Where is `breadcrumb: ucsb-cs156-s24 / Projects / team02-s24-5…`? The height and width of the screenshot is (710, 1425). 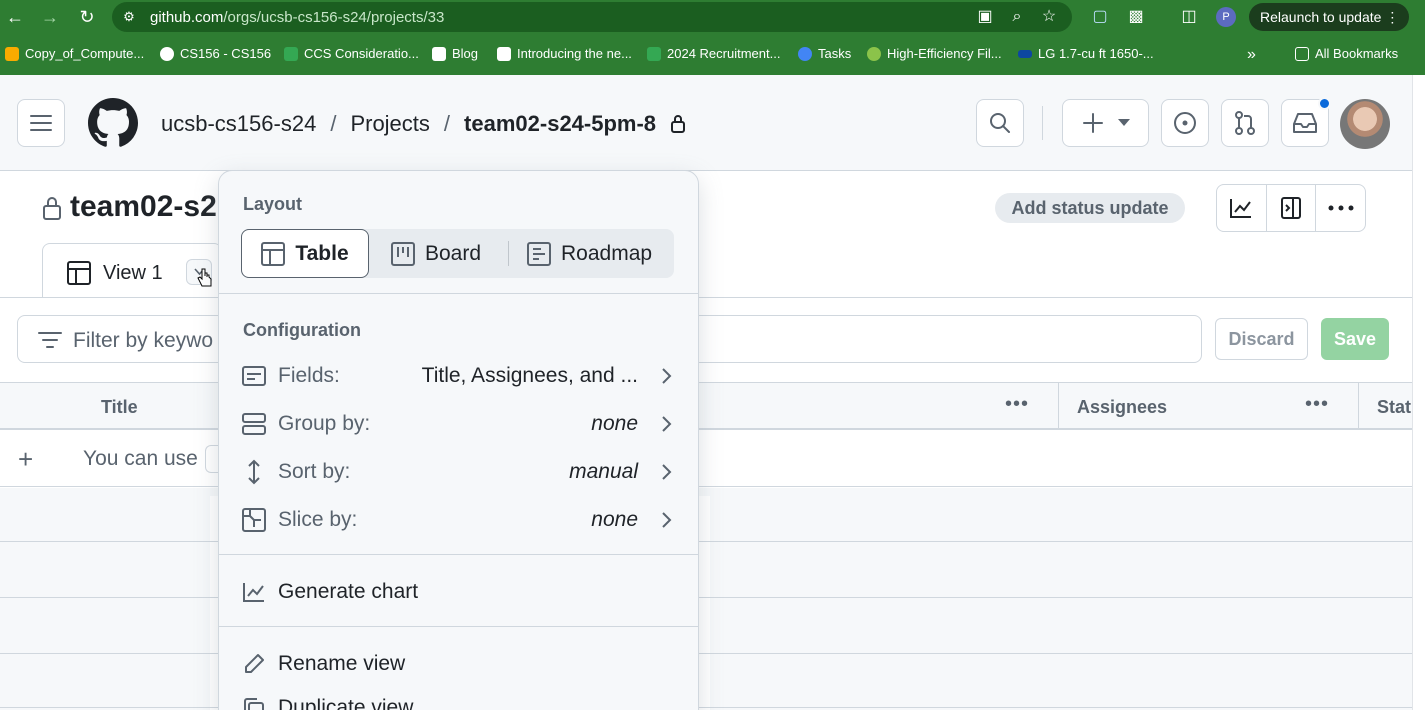 breadcrumb: ucsb-cs156-s24 / Projects / team02-s24-5… is located at coordinates (423, 124).